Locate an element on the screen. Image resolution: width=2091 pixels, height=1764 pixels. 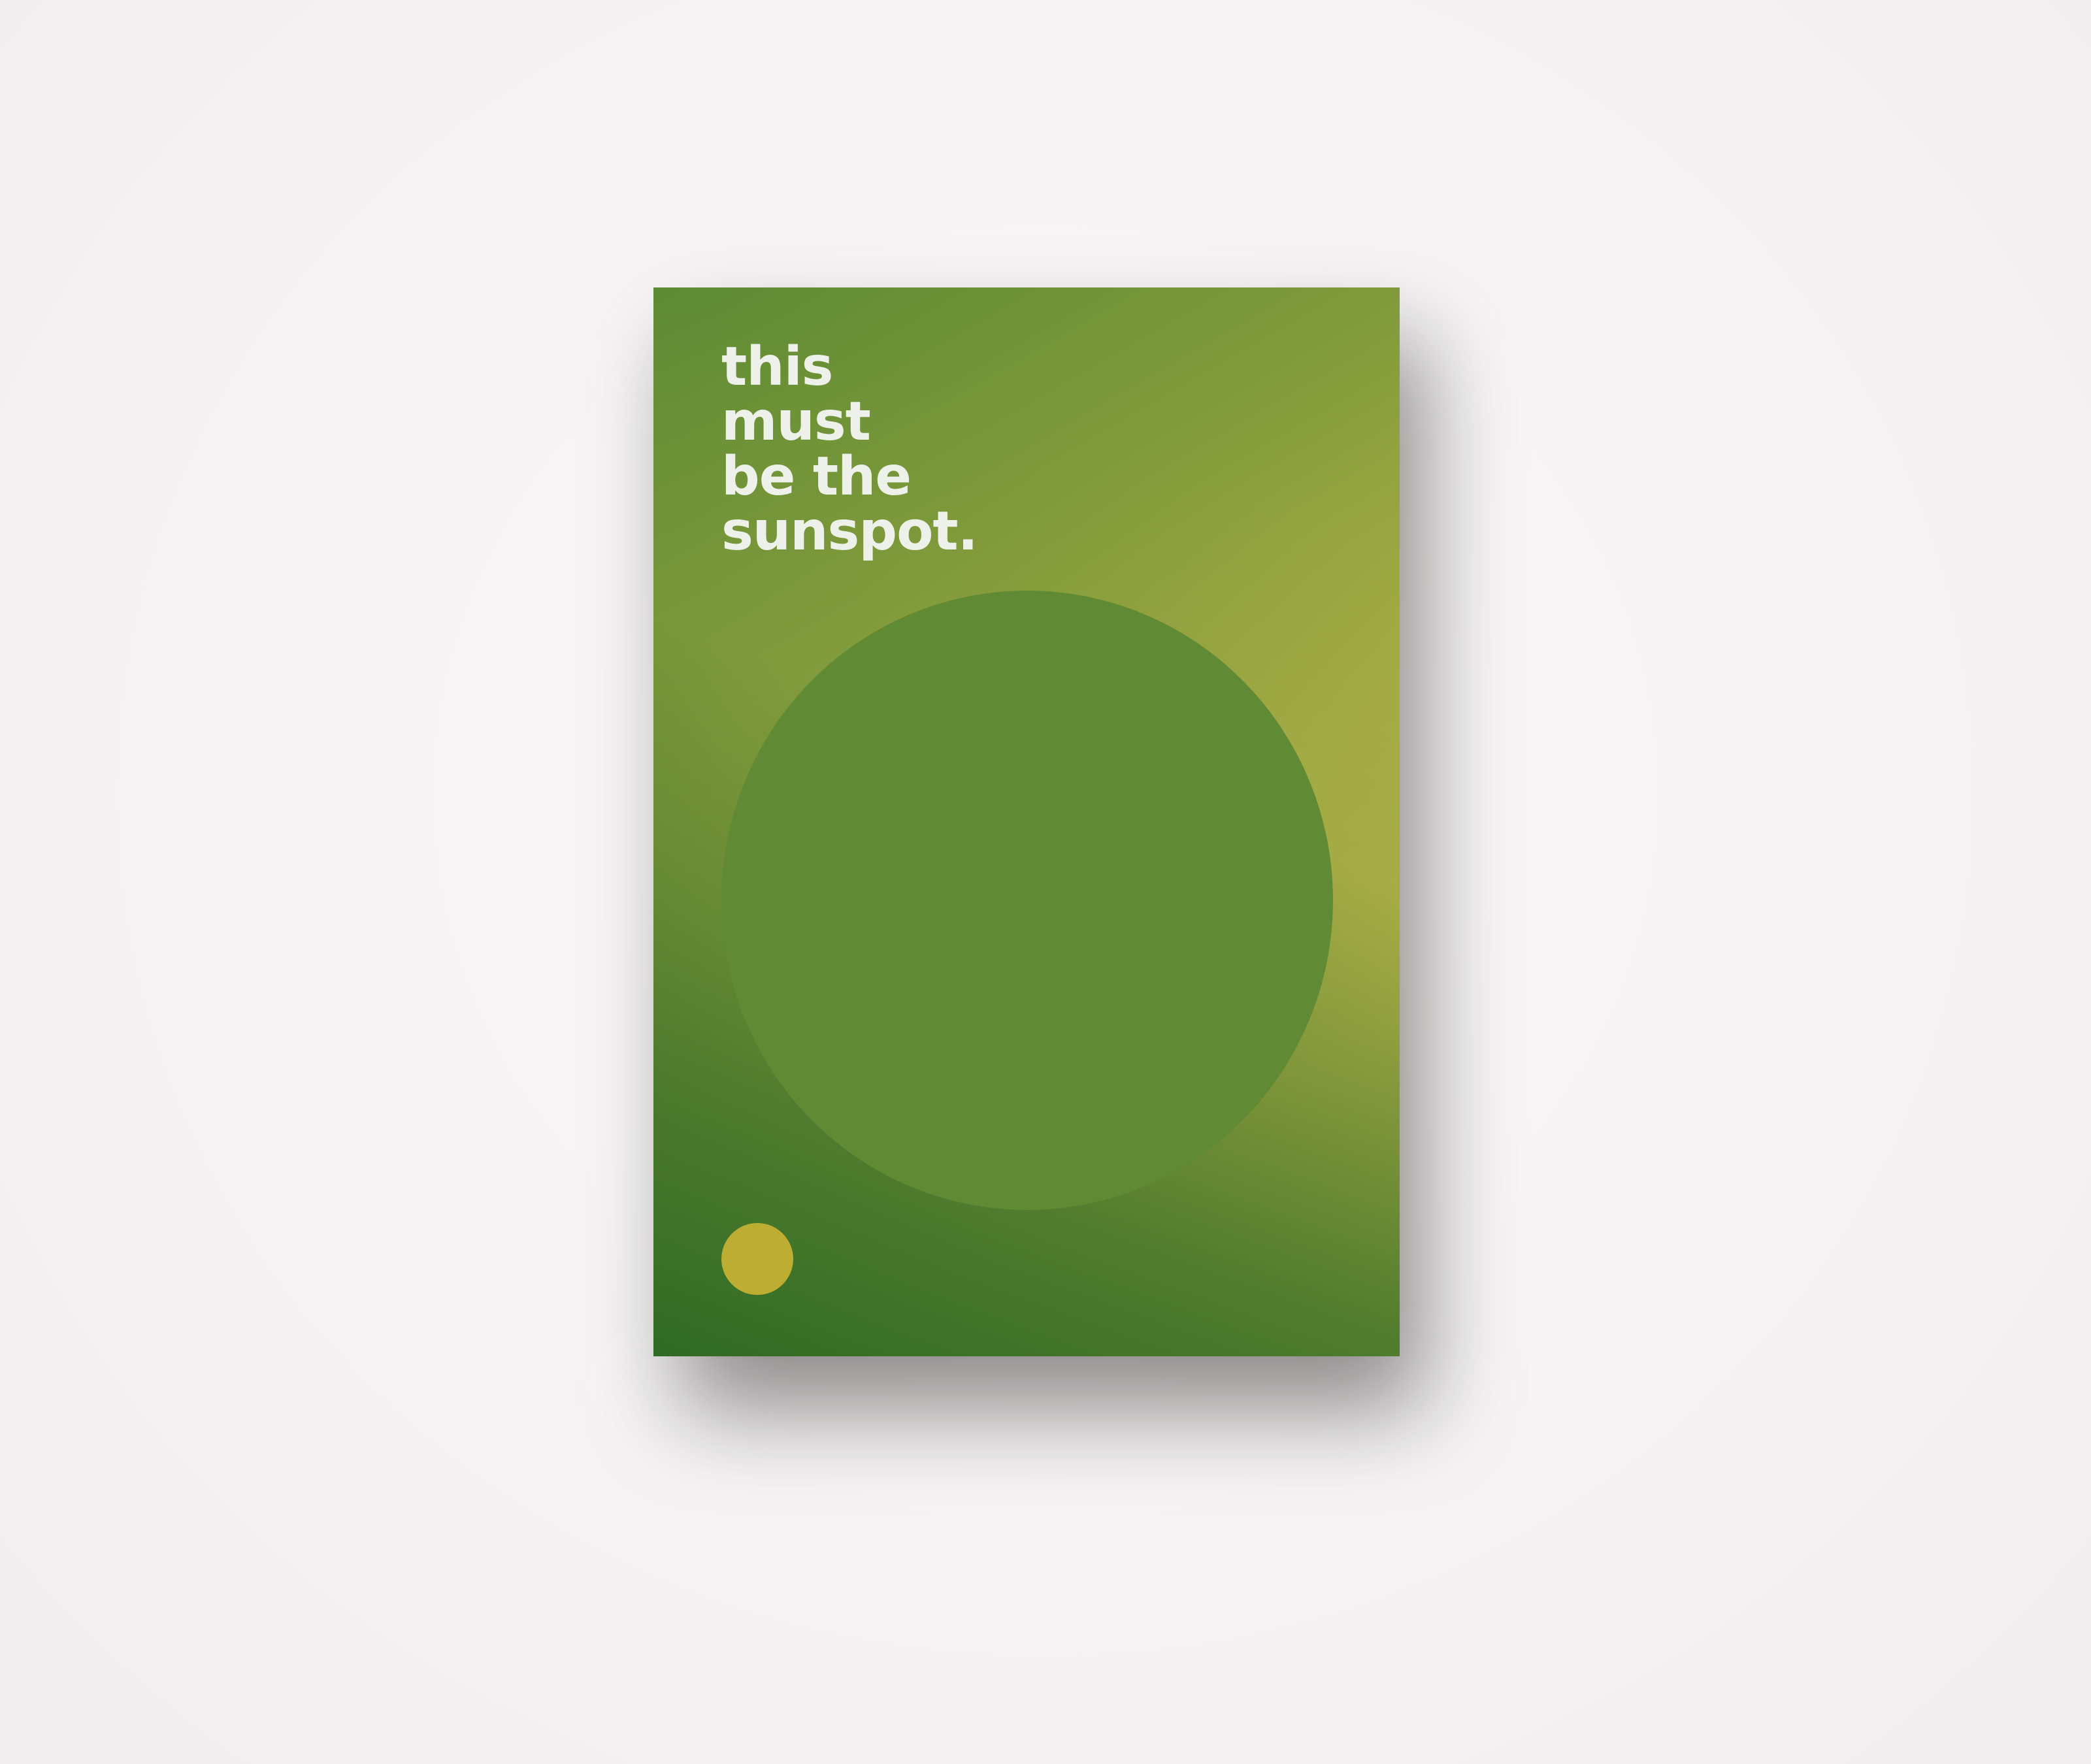
yellow-dot is located at coordinates (757, 1259).